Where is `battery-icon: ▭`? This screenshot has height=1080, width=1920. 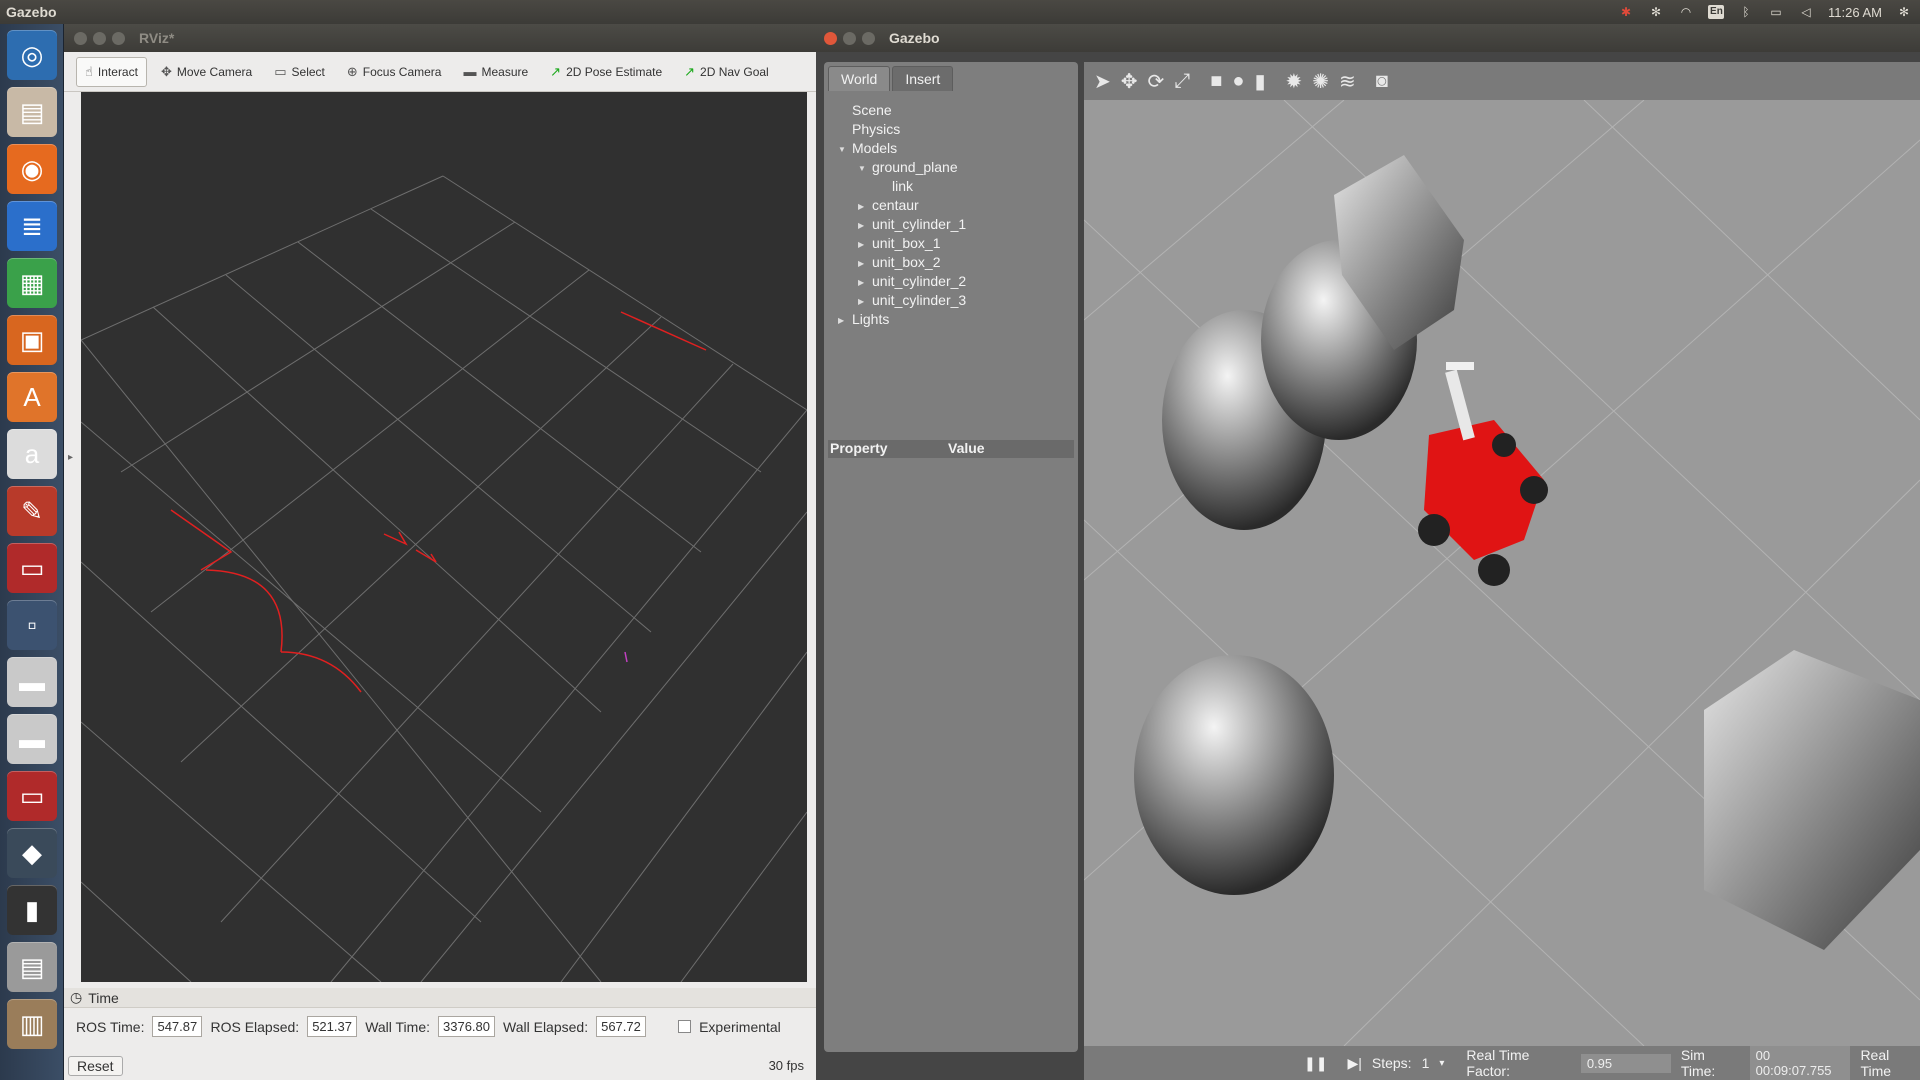
battery-icon: ▭ is located at coordinates (1776, 12).